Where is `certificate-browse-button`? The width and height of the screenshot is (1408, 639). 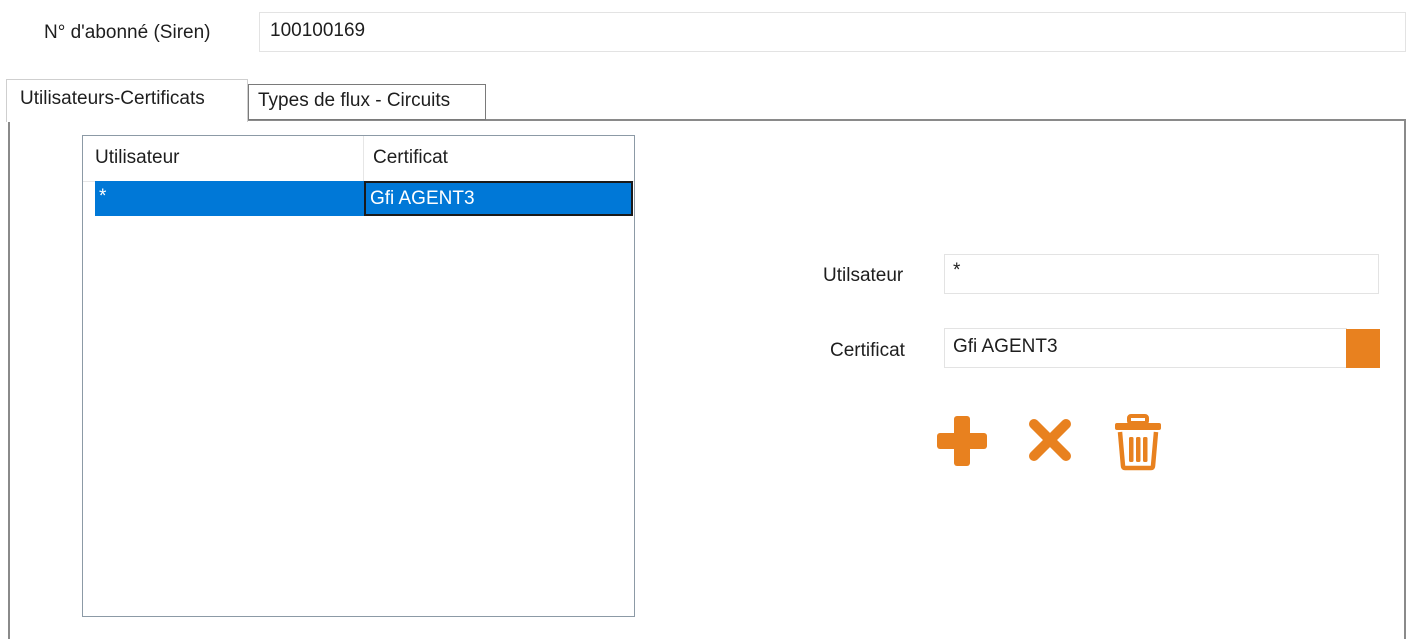
certificate-browse-button is located at coordinates (1363, 348).